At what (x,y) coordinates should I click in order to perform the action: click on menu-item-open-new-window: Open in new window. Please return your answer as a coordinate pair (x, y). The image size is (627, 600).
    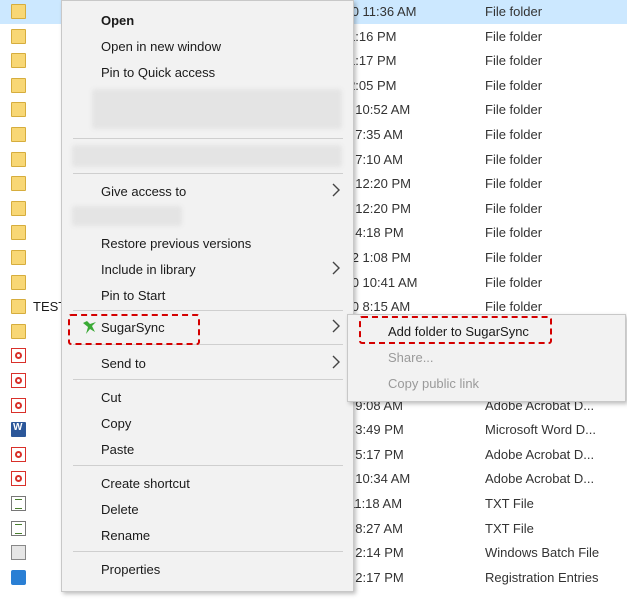
    Looking at the image, I should click on (207, 47).